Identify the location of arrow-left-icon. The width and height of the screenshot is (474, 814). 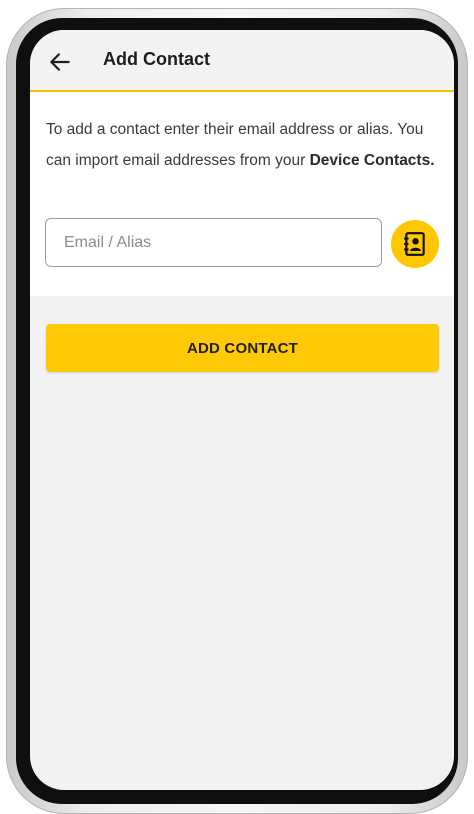
(60, 62).